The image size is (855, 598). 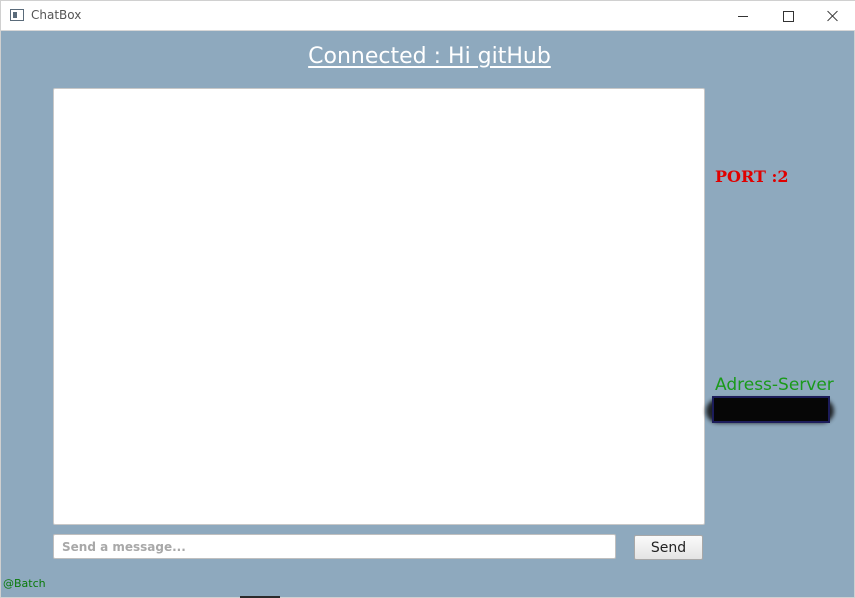 I want to click on window-app-icon, so click(x=17, y=15).